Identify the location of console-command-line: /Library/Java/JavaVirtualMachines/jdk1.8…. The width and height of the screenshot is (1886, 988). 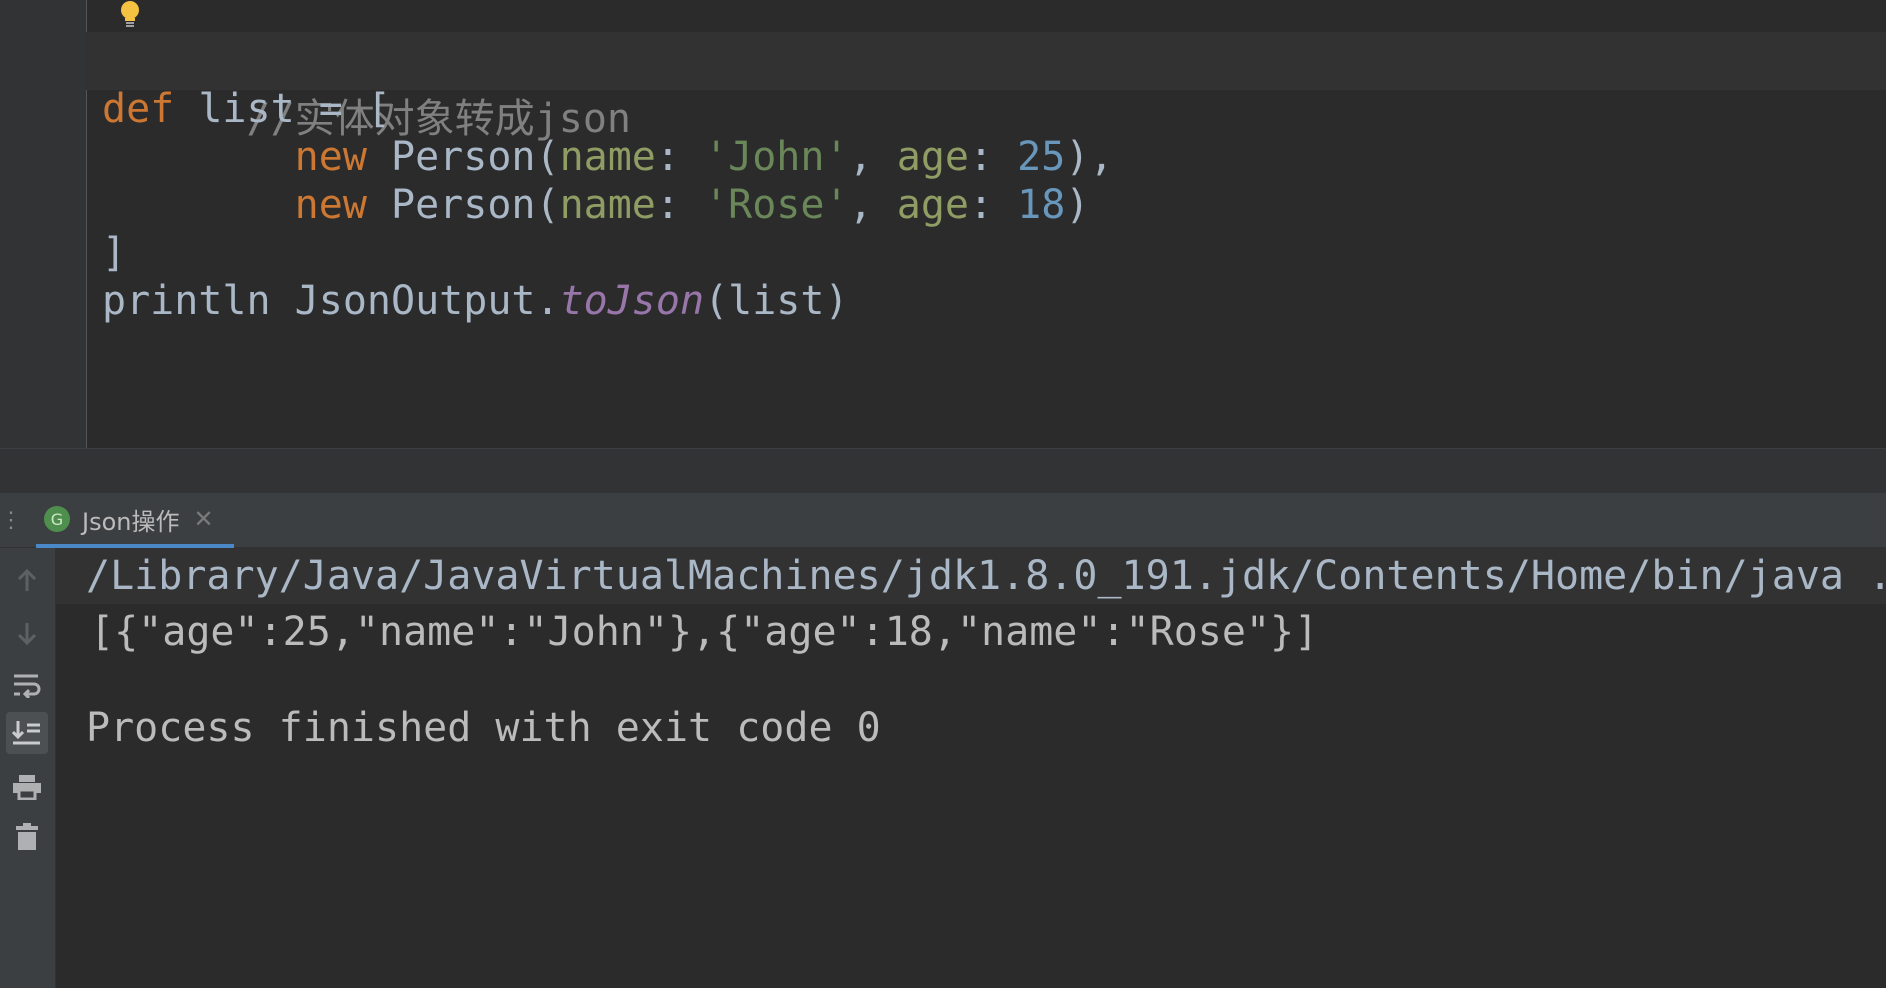
(971, 576).